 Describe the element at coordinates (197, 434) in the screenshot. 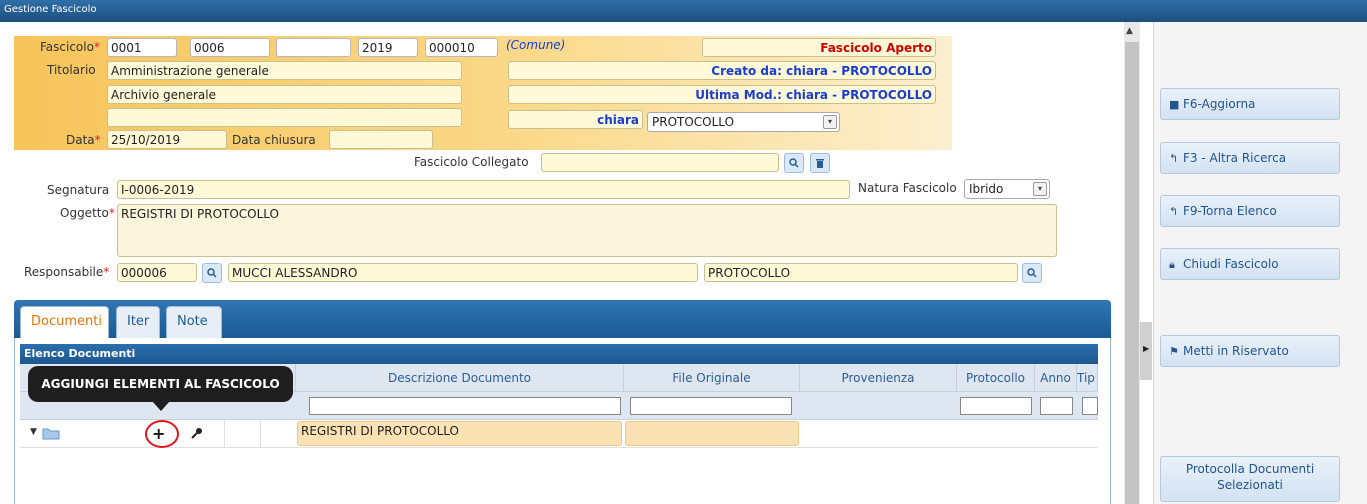

I see `key-icon` at that location.